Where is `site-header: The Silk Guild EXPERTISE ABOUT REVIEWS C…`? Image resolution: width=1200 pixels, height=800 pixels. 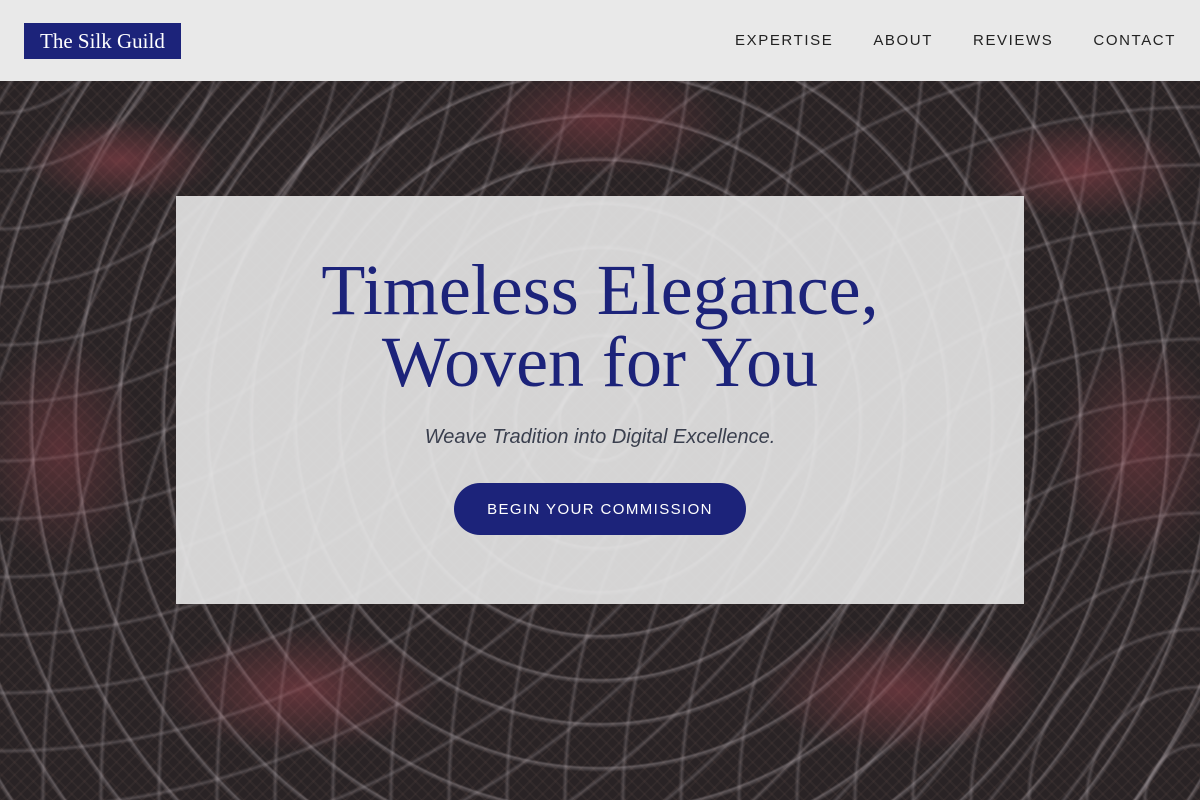 site-header: The Silk Guild EXPERTISE ABOUT REVIEWS C… is located at coordinates (600, 40).